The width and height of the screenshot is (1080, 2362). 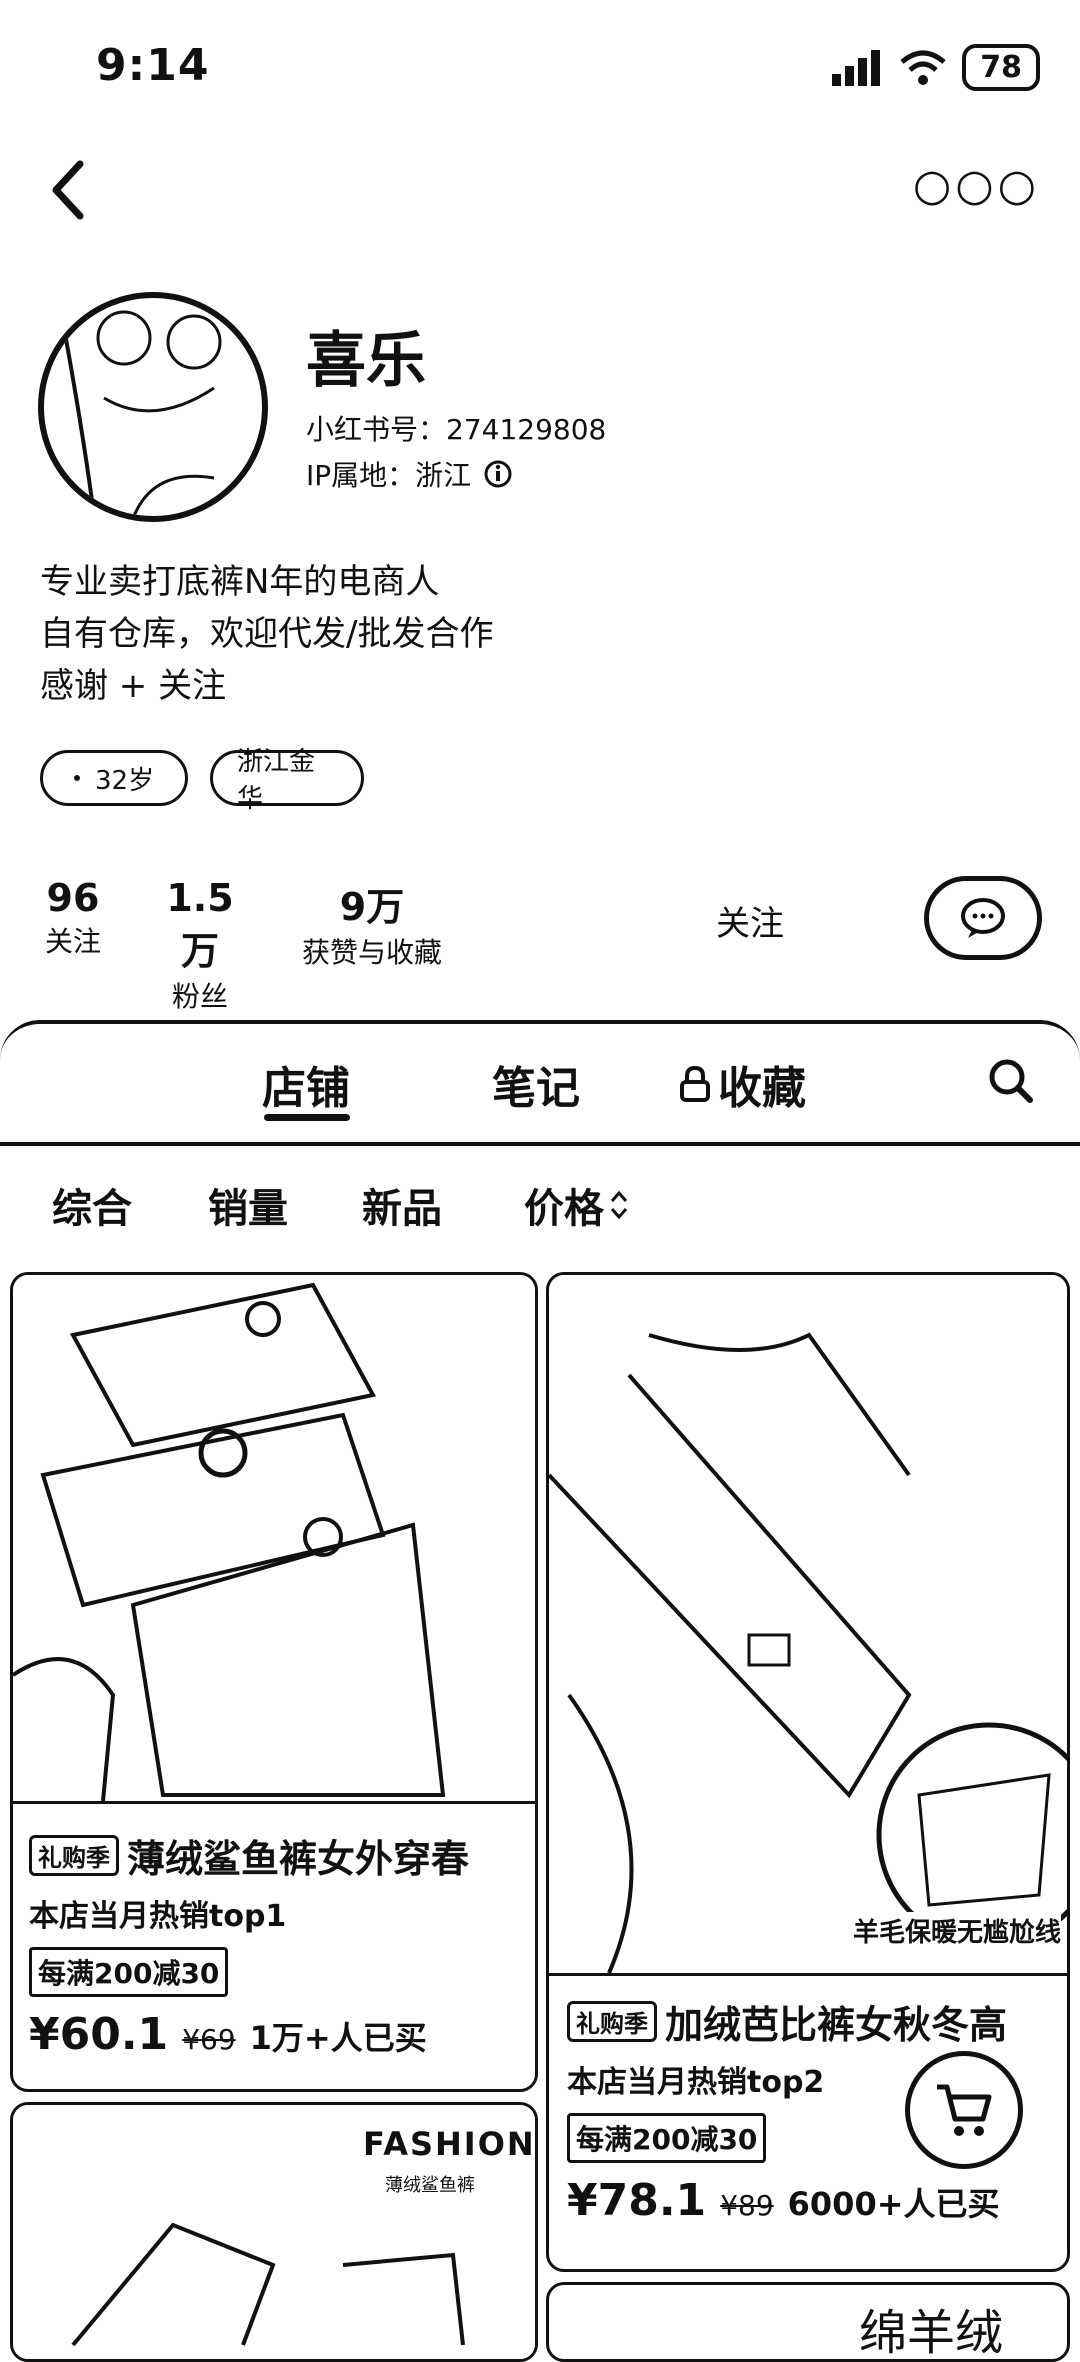 I want to click on product-image: 羊毛保暖无尴尬线, so click(x=808, y=1625).